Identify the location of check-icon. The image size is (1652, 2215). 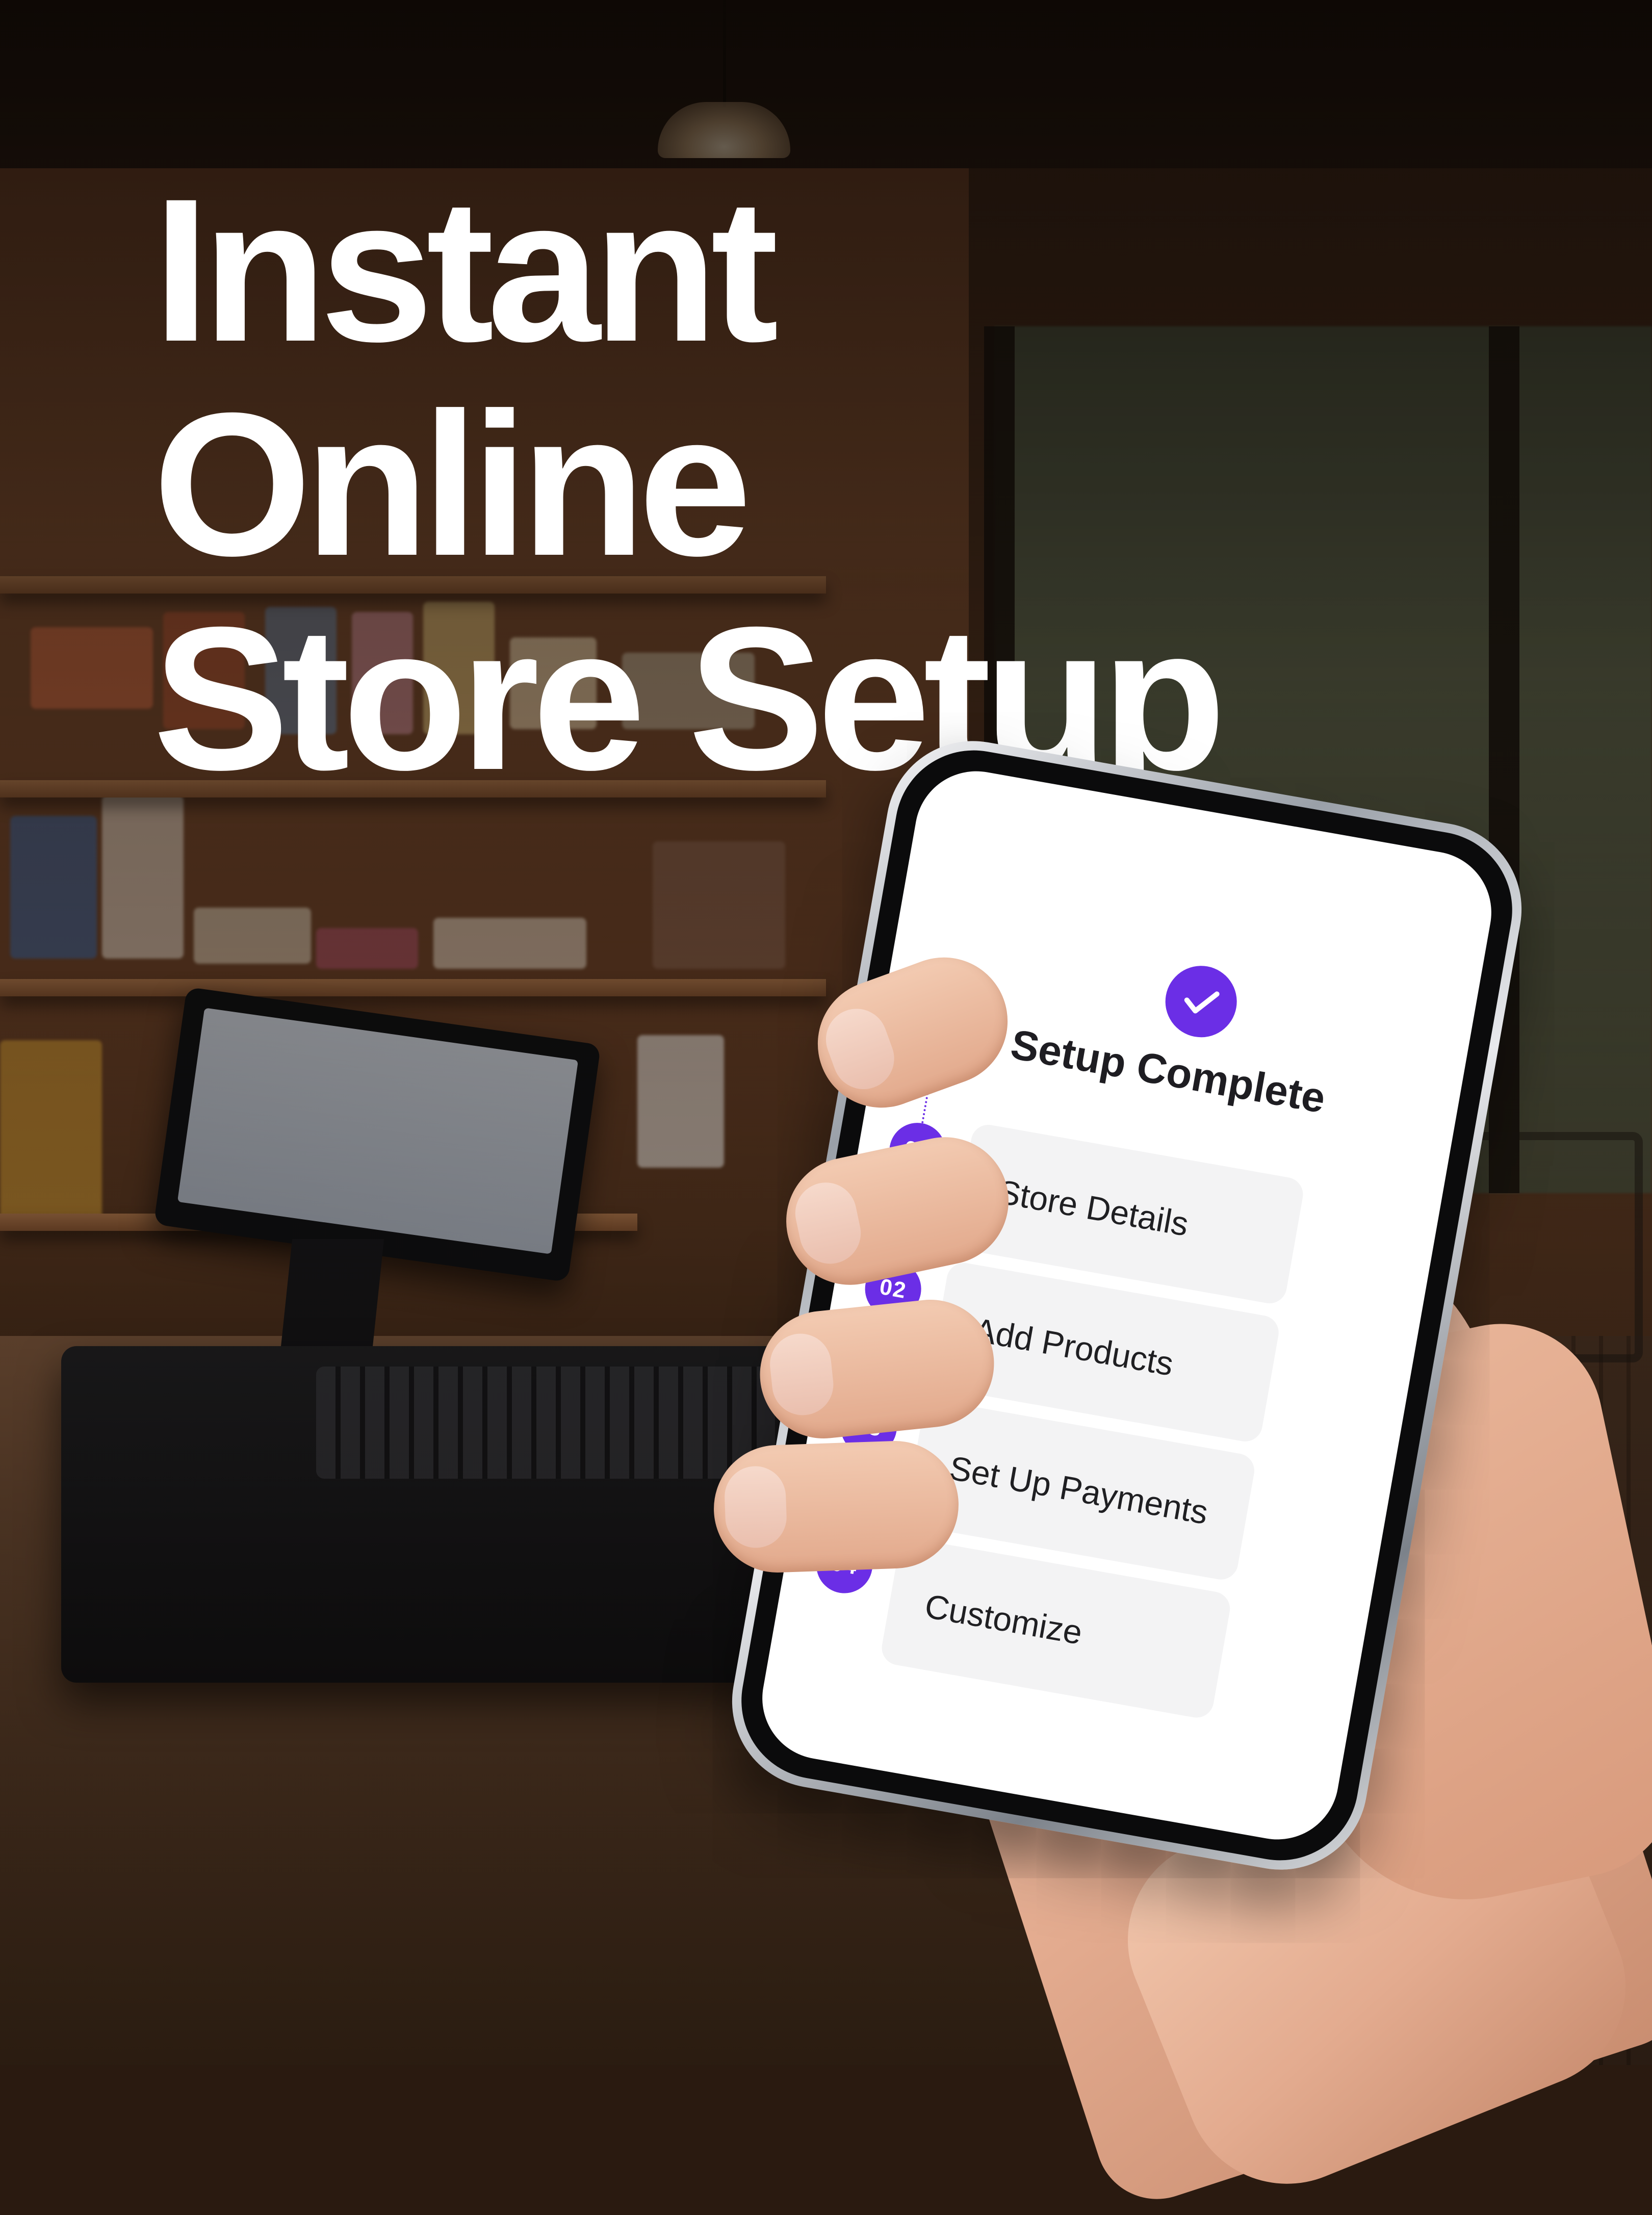
(1201, 1001).